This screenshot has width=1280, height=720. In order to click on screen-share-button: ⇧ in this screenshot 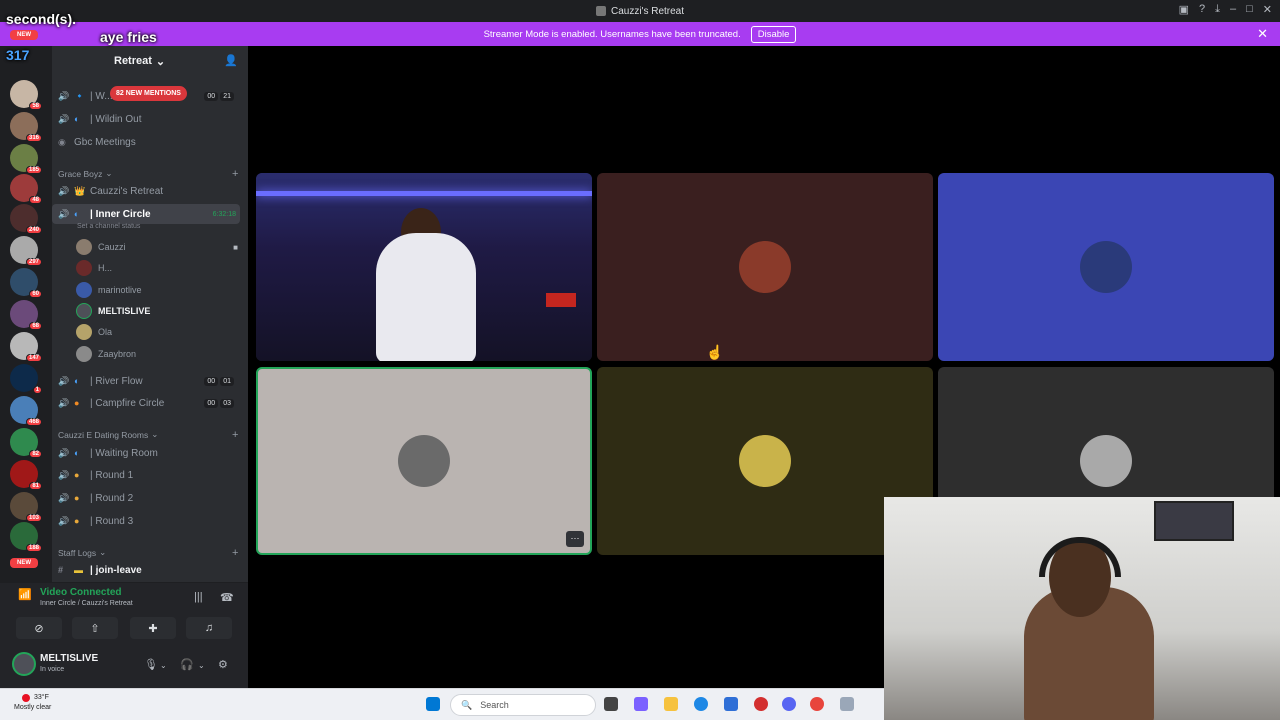, I will do `click(95, 628)`.